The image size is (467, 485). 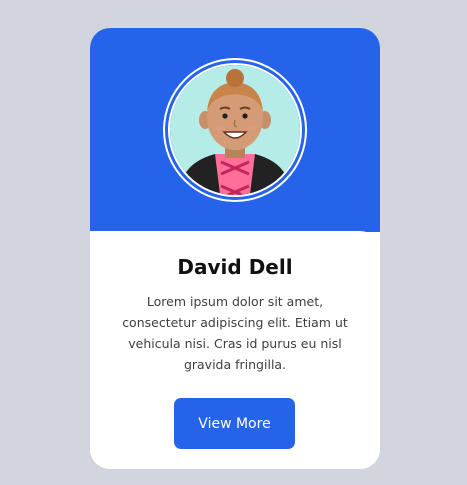 What do you see at coordinates (234, 423) in the screenshot?
I see `view-more-button: View More` at bounding box center [234, 423].